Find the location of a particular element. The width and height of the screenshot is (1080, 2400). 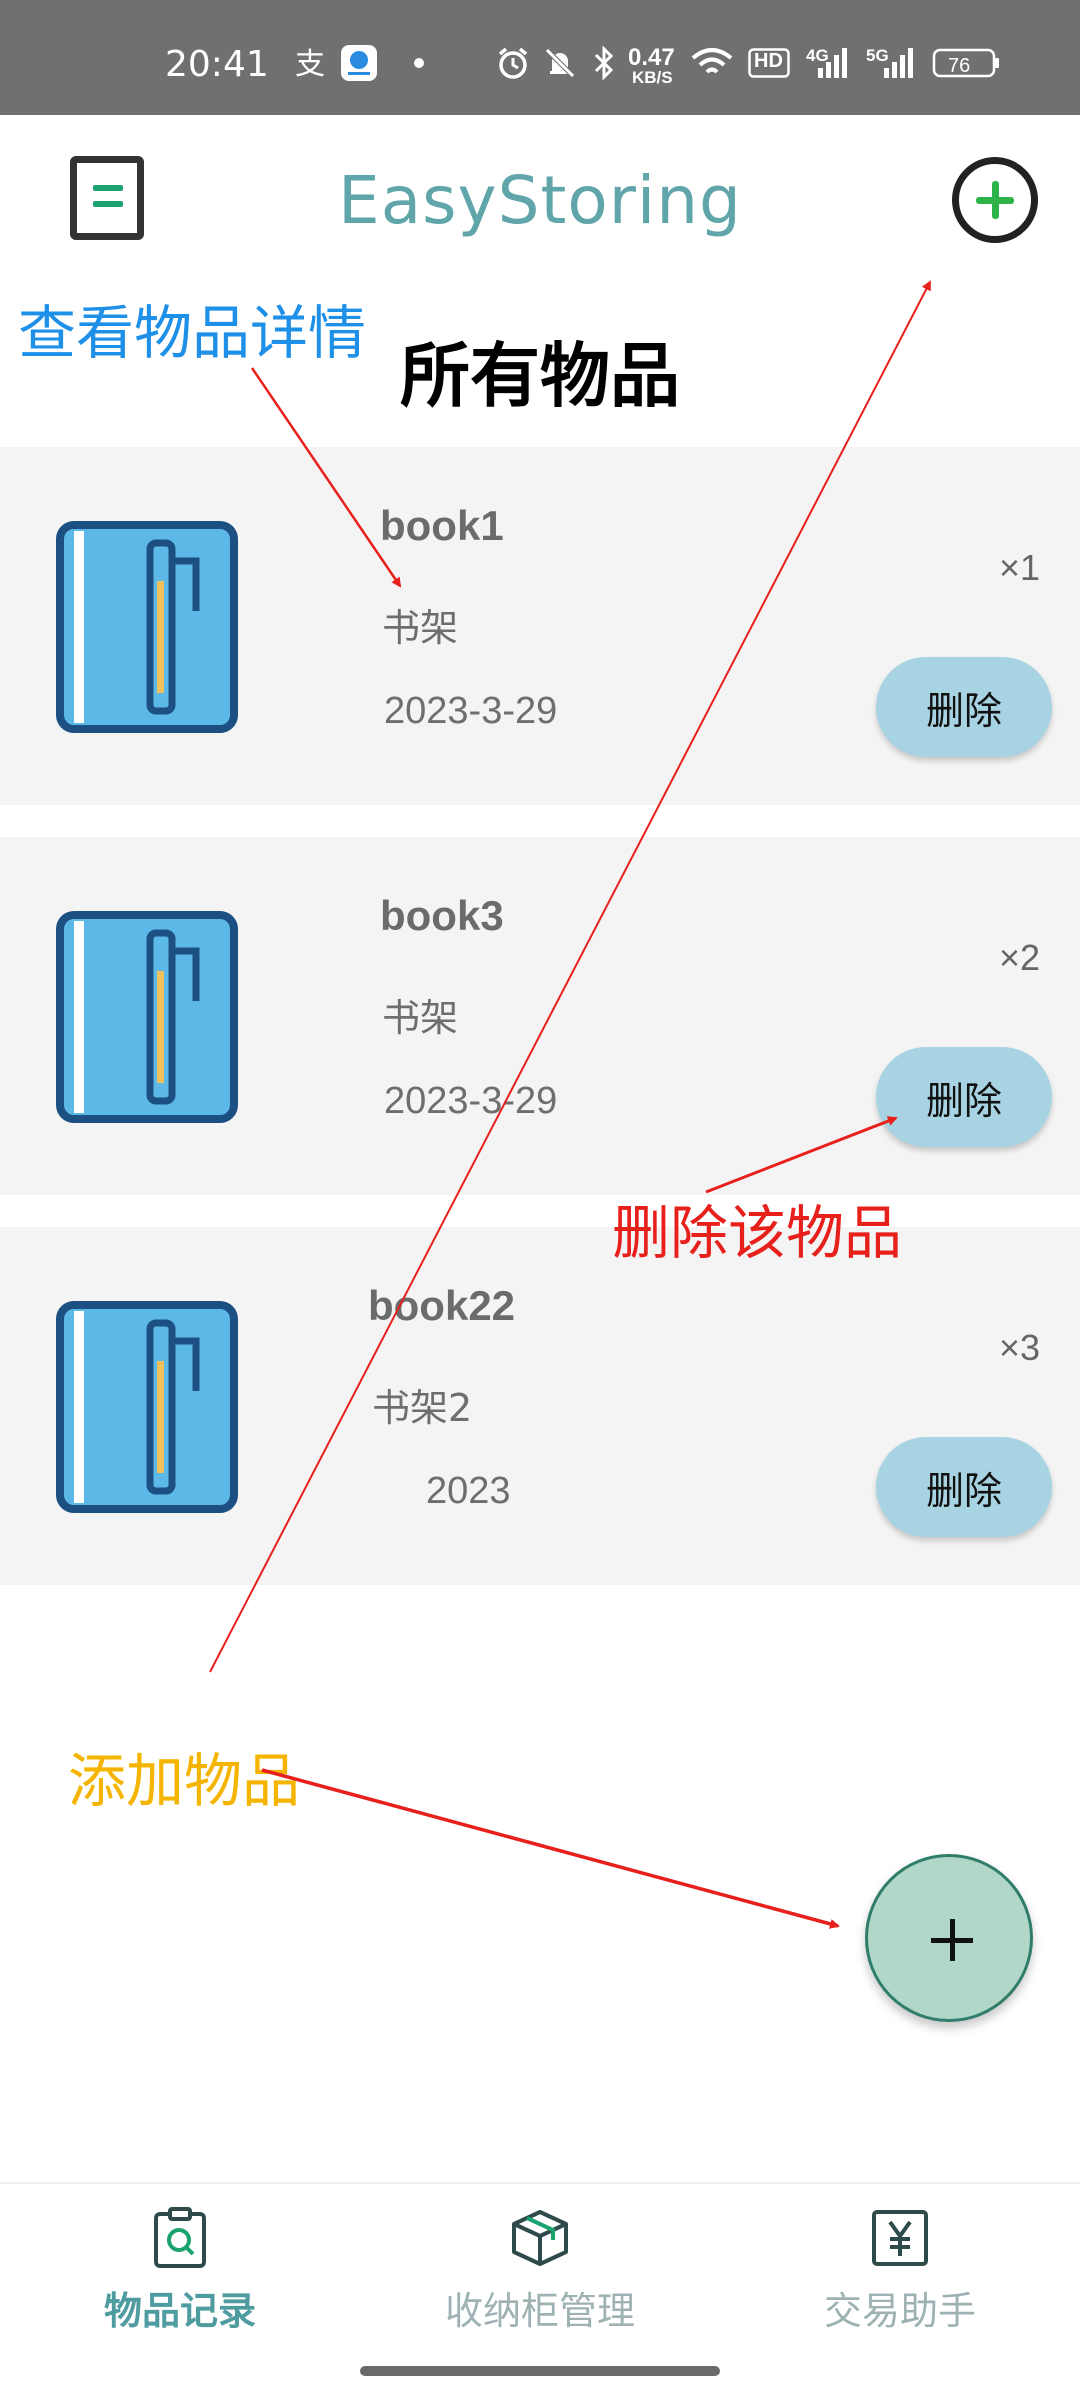

annotation-add-item: 添加物品 is located at coordinates (184, 1781).